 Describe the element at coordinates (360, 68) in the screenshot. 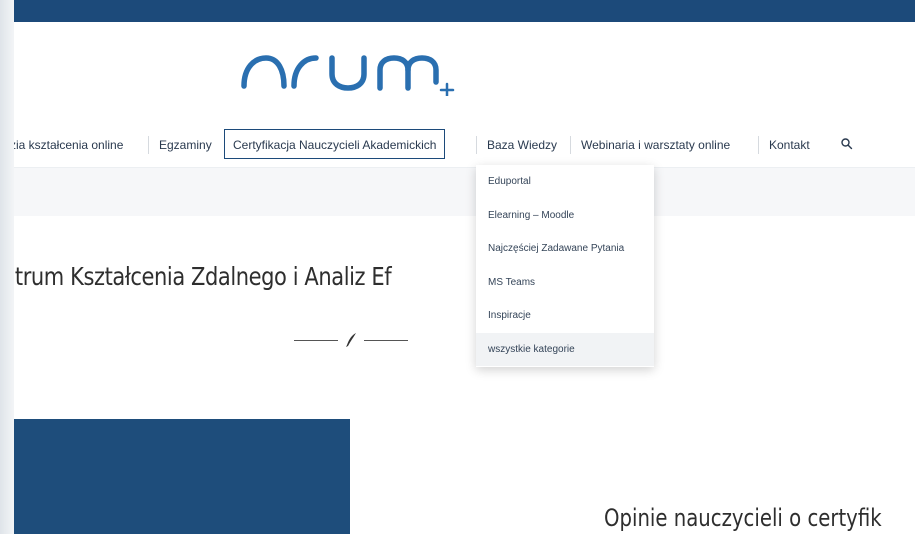

I see `sum-logo` at that location.